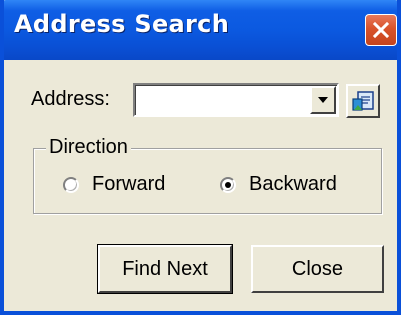 This screenshot has height=315, width=401. I want to click on close-button: Close, so click(317, 269).